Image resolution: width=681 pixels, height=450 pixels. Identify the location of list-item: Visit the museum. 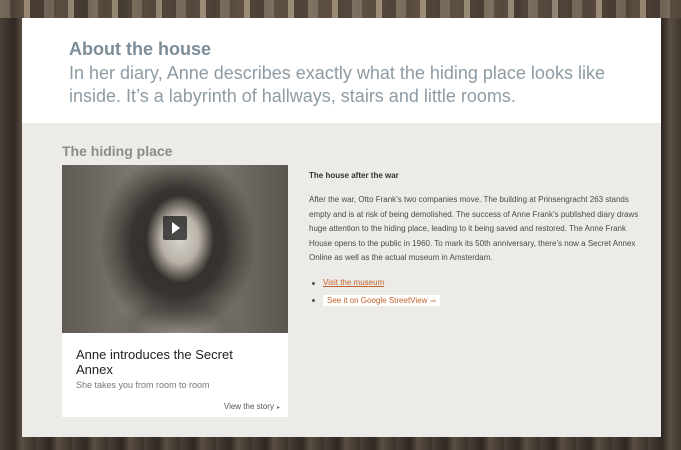
(474, 286).